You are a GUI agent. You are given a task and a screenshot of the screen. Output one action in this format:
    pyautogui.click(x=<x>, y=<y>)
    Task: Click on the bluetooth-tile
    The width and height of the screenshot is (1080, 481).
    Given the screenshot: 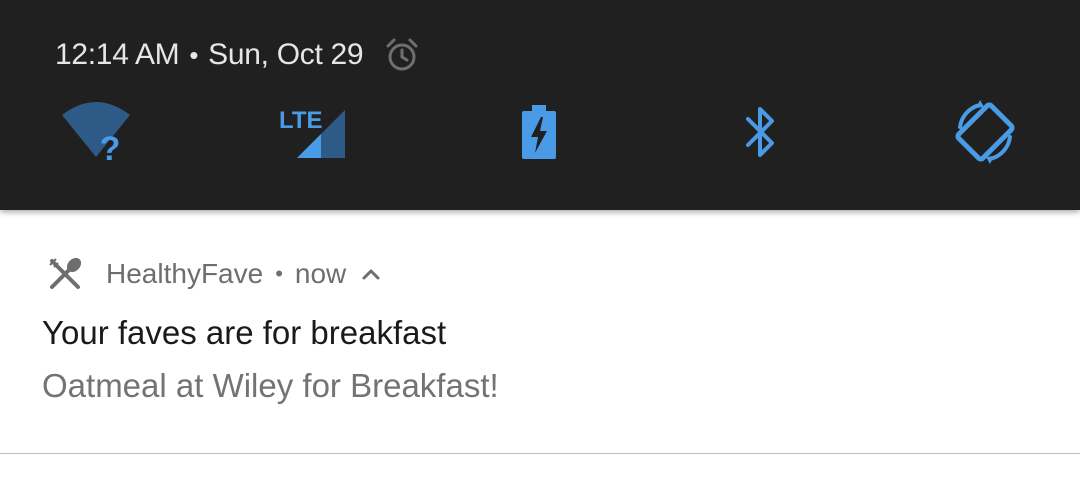 What is the action you would take?
    pyautogui.click(x=760, y=132)
    